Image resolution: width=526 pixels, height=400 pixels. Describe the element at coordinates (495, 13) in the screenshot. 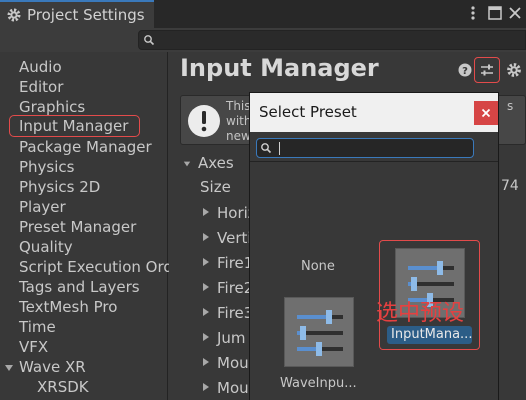

I see `maximize-icon` at that location.